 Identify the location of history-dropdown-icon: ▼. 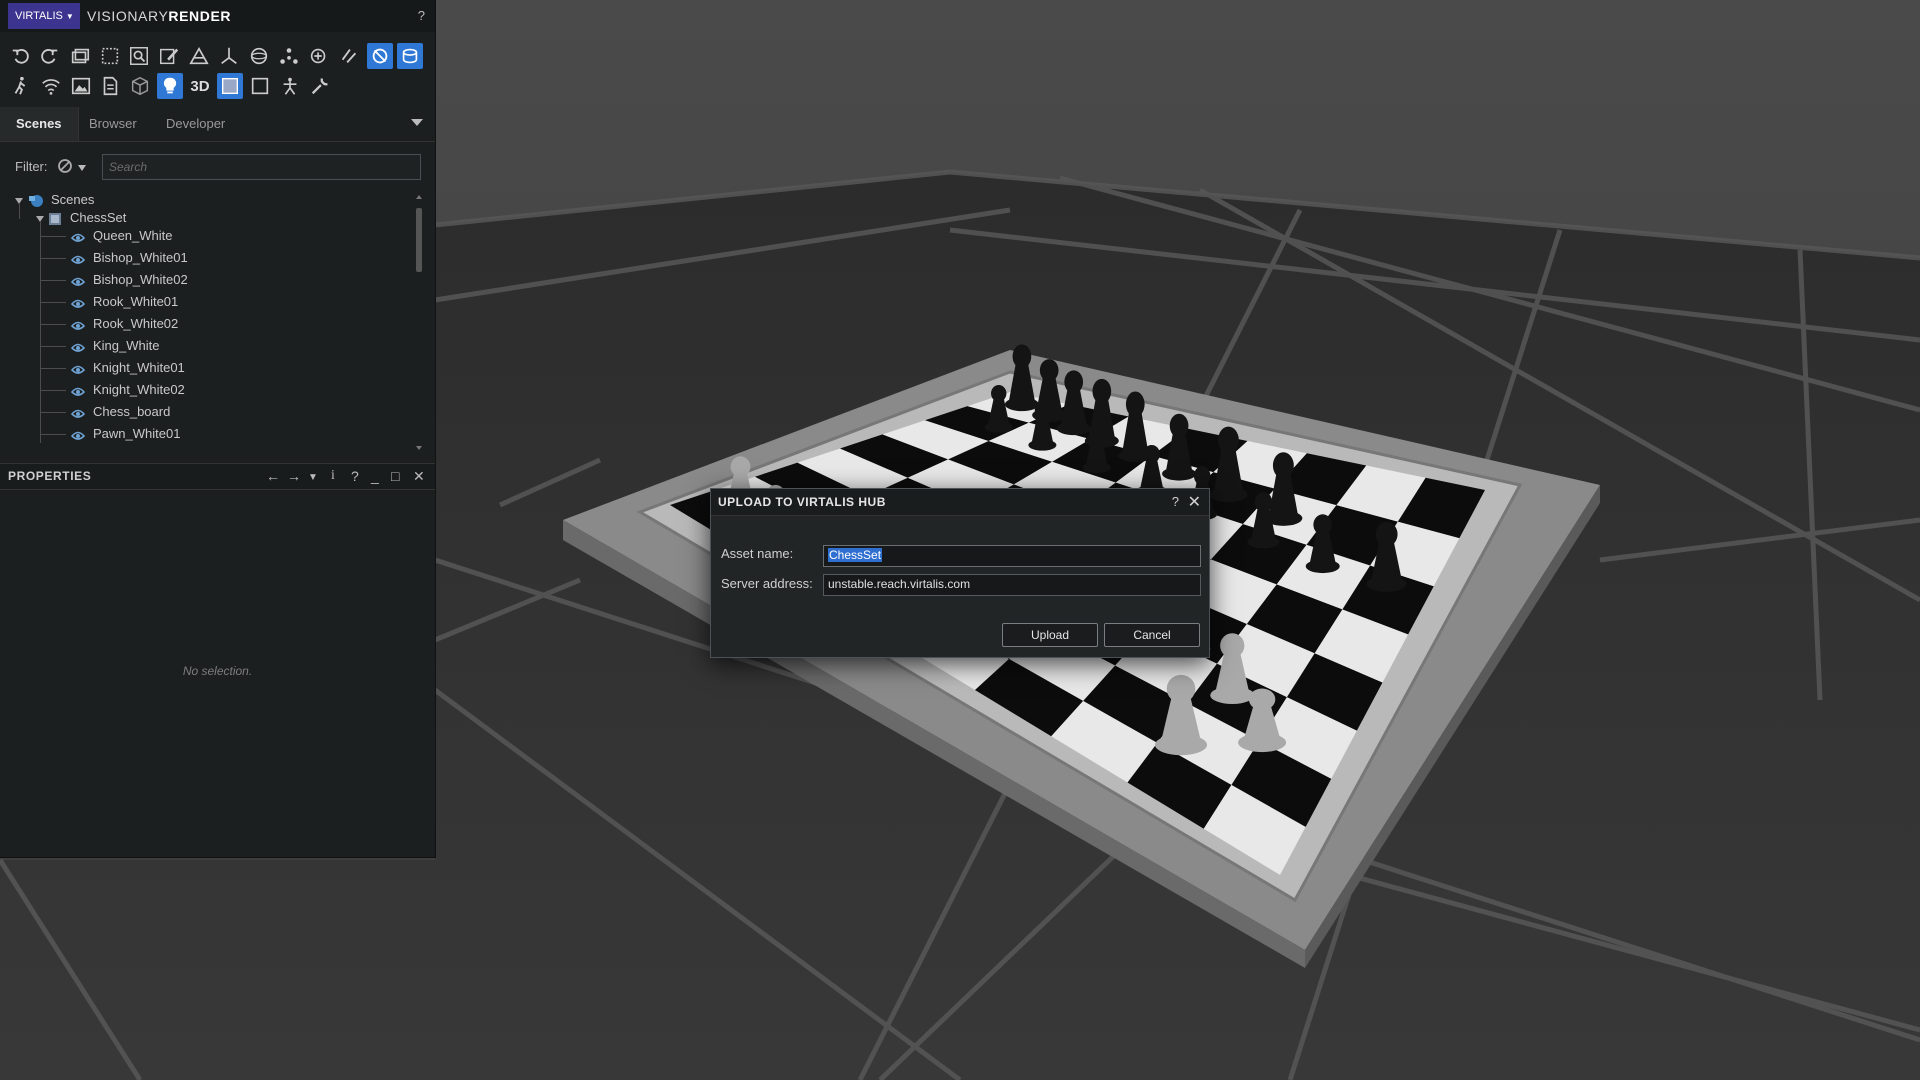
(313, 478).